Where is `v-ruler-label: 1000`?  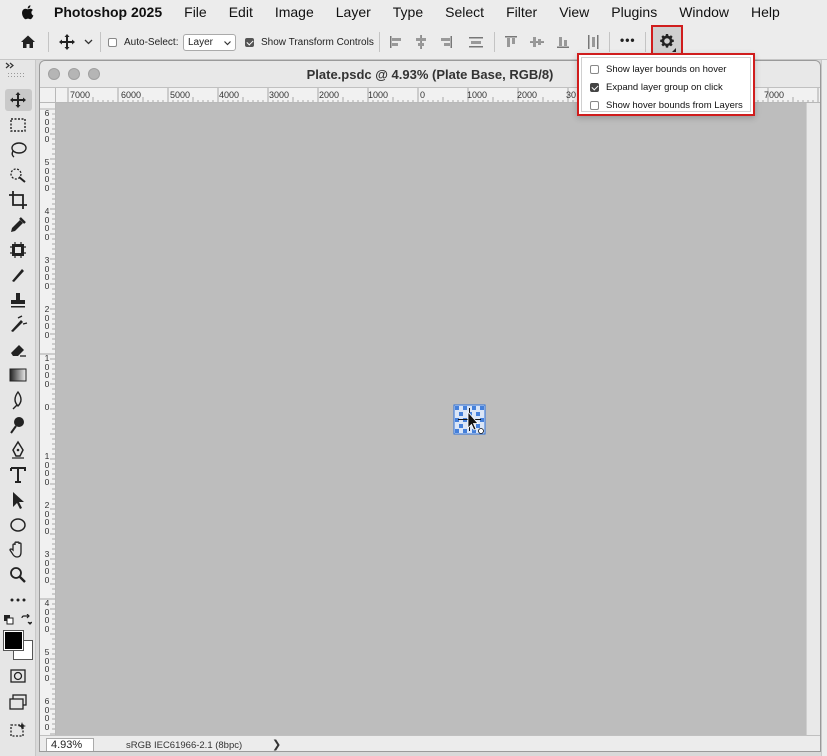
v-ruler-label: 1000 is located at coordinates (47, 469).